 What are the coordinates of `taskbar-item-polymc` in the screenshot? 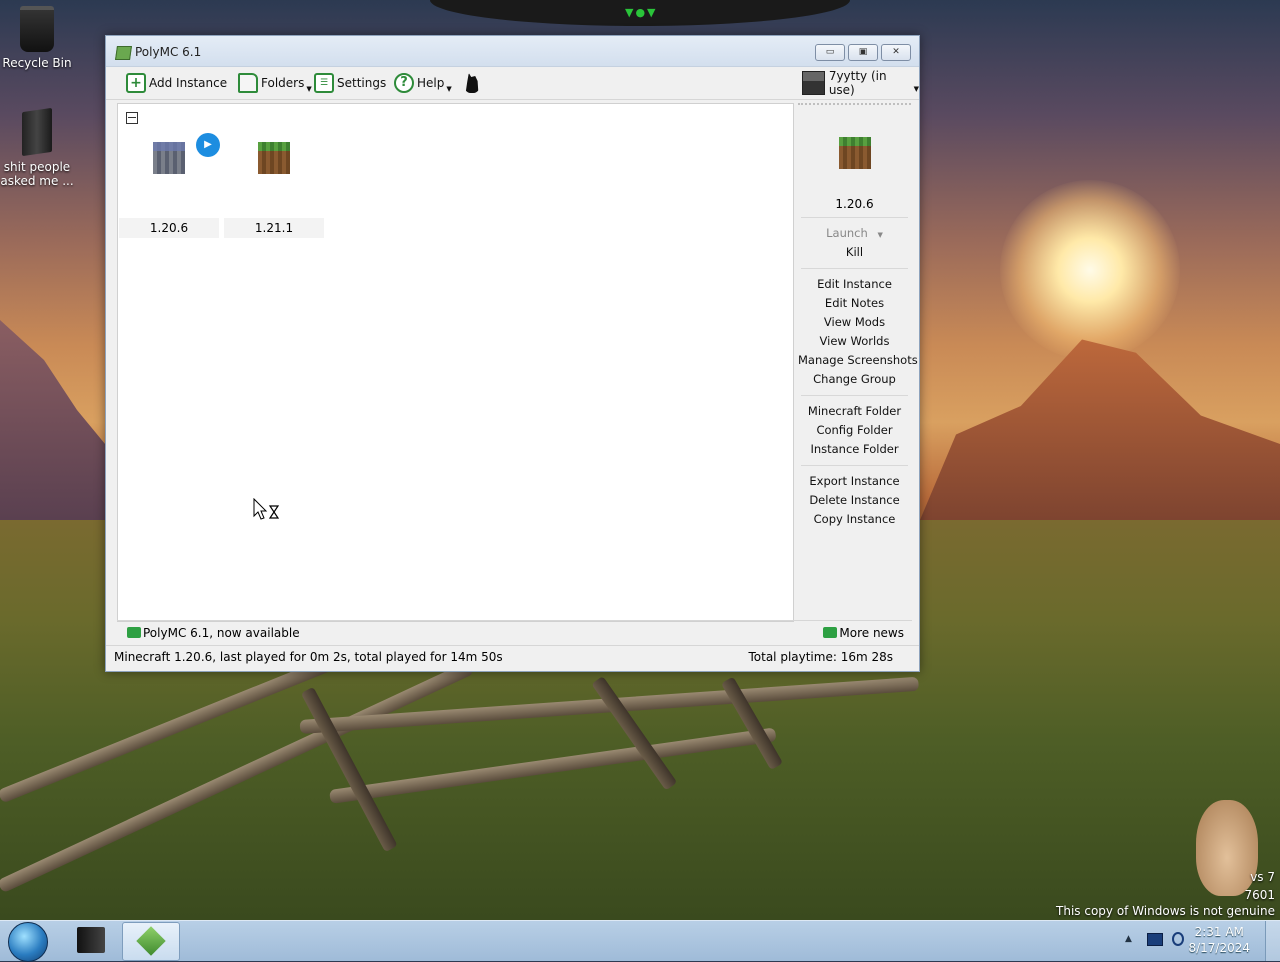 It's located at (151, 941).